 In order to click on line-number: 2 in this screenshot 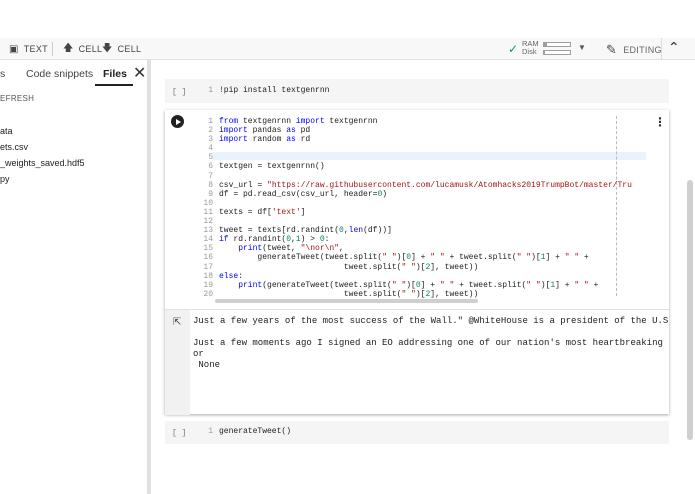, I will do `click(210, 131)`.